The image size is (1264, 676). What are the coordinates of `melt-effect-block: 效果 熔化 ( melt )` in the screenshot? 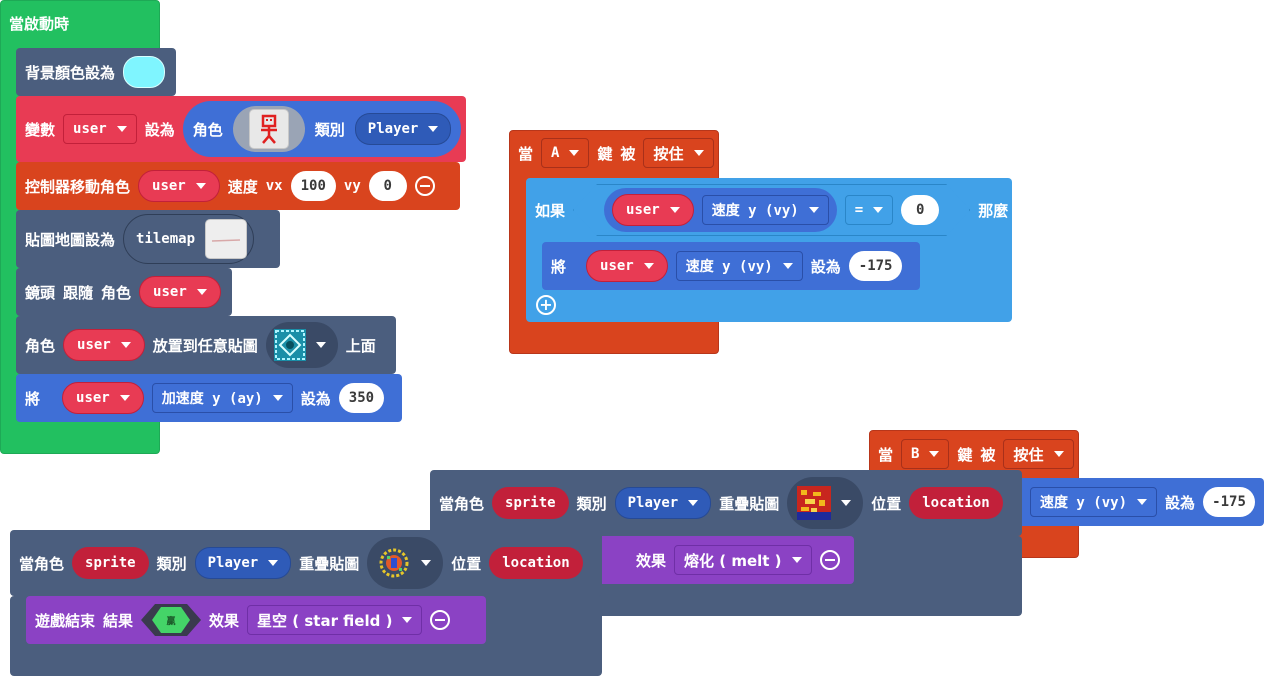 It's located at (725, 560).